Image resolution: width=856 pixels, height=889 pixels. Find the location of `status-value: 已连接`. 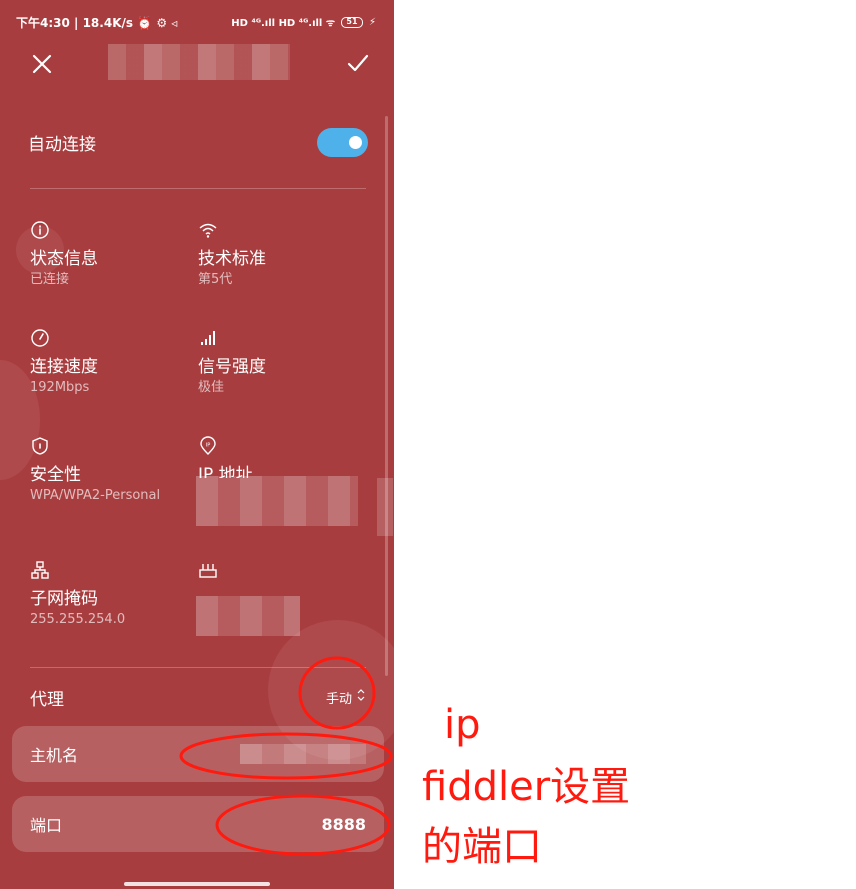

status-value: 已连接 is located at coordinates (50, 279).